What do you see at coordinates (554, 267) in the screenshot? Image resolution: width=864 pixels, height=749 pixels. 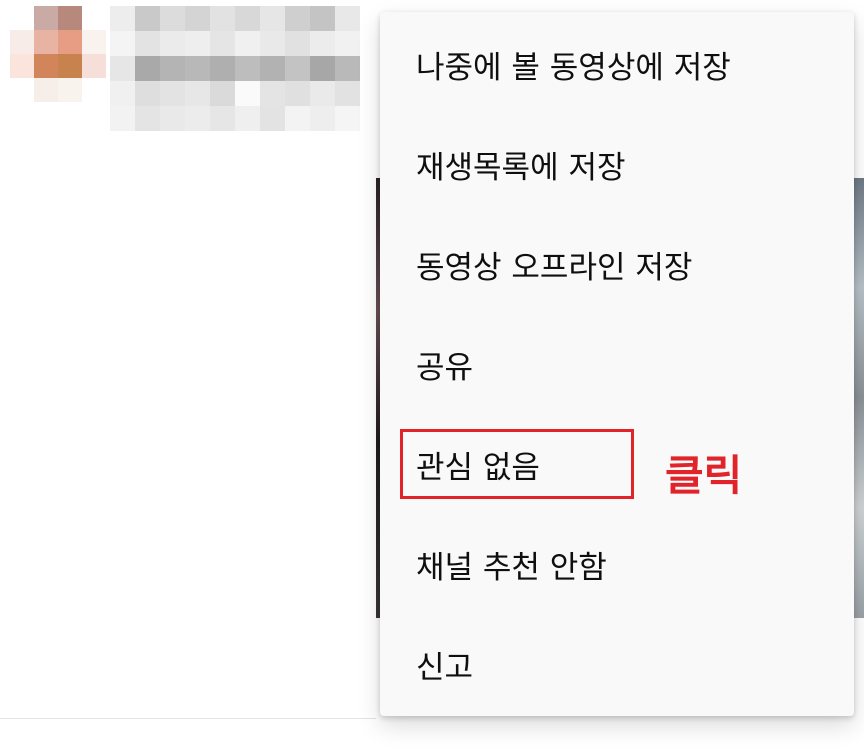 I see `menu-item-label: 동영상 오프라인 저장` at bounding box center [554, 267].